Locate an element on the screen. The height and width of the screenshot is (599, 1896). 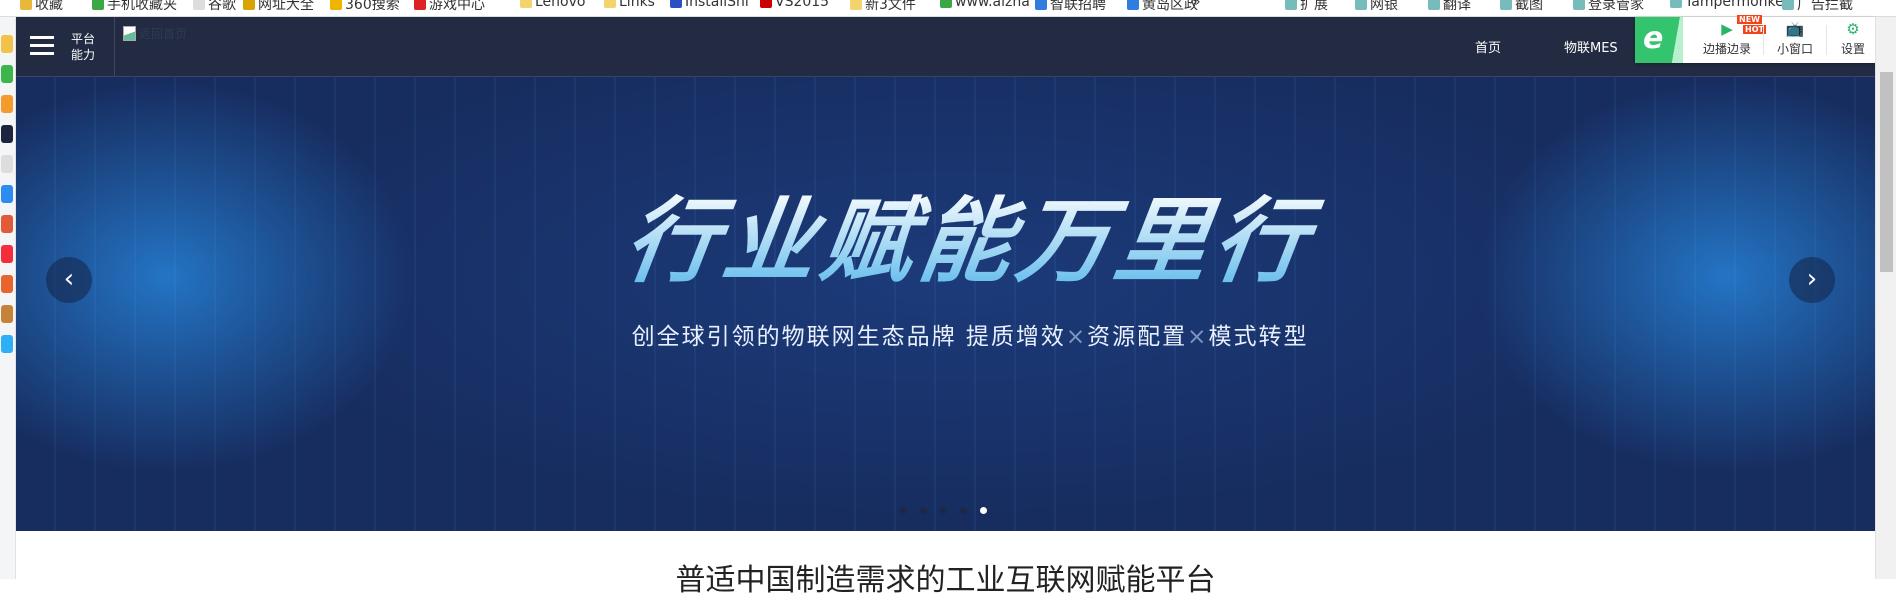
bookmark-label: 智联招聘 is located at coordinates (1078, 6).